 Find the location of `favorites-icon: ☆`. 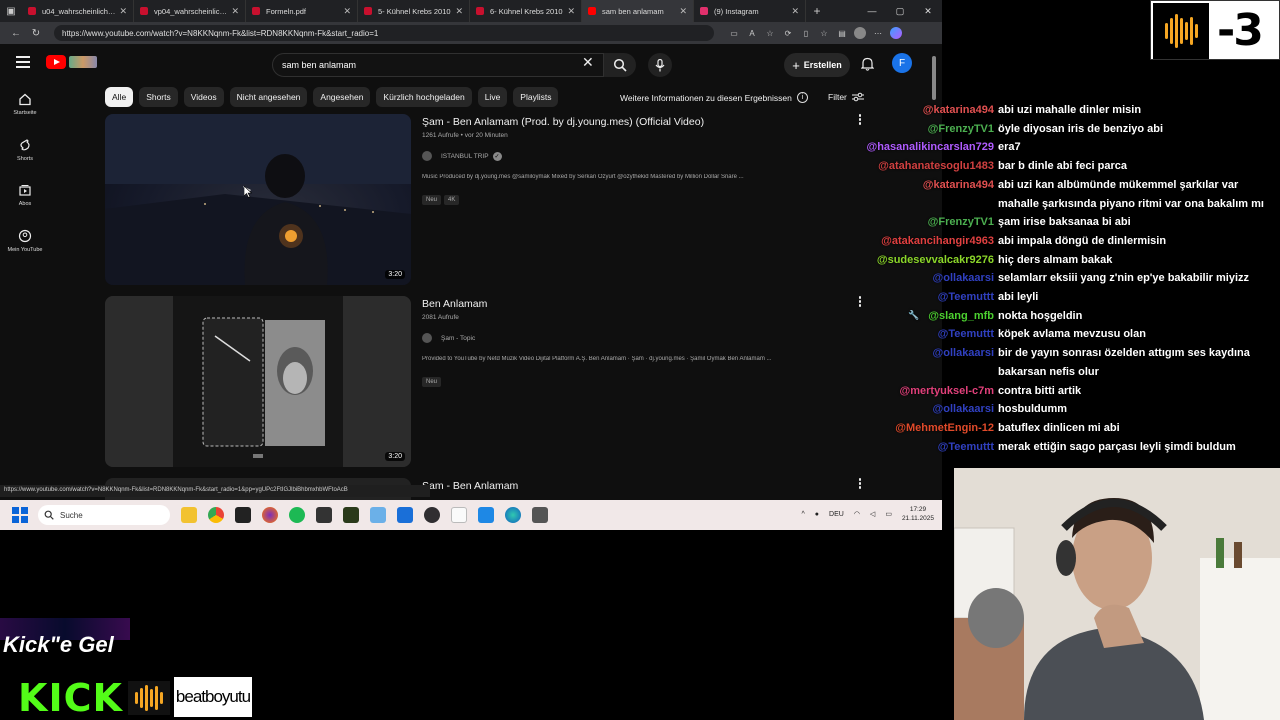

favorites-icon: ☆ is located at coordinates (824, 33).